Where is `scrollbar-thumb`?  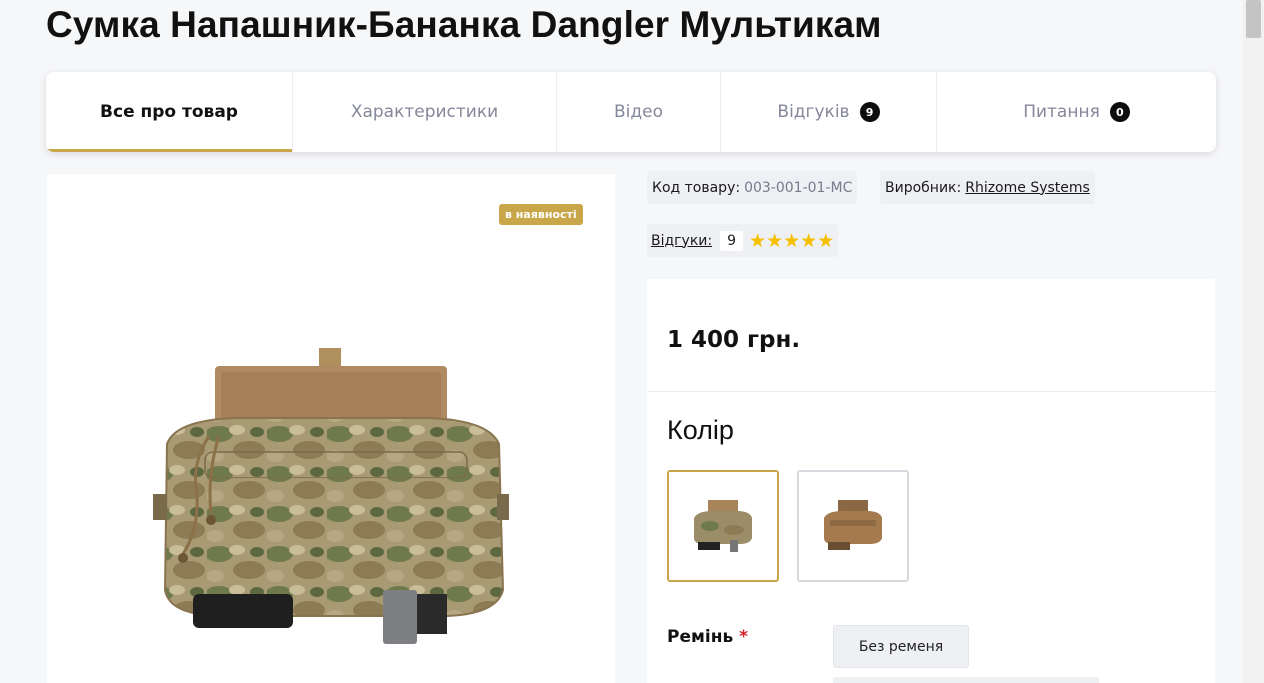 scrollbar-thumb is located at coordinates (1253, 19).